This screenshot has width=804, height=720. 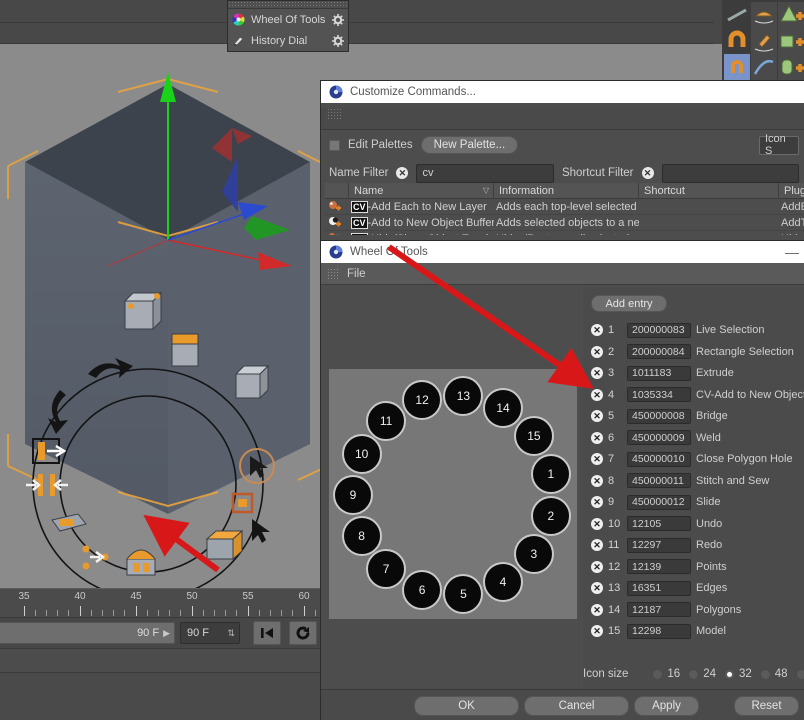 What do you see at coordinates (791, 15) in the screenshot?
I see `cone-primitive-icon` at bounding box center [791, 15].